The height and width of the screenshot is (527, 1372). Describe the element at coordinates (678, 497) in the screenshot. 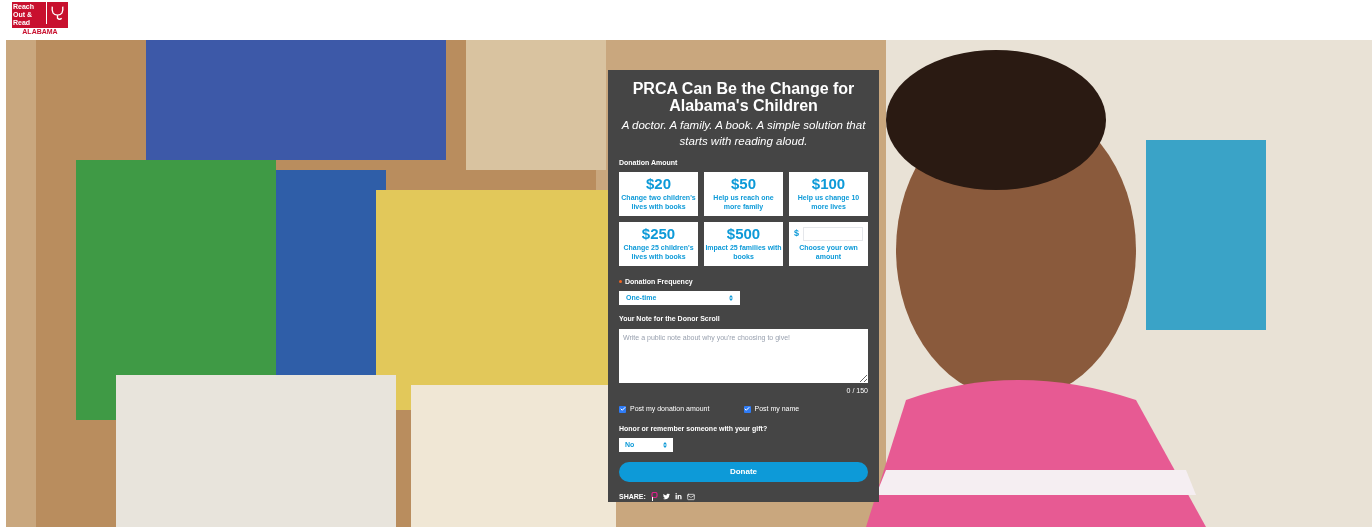

I see `linkedin-icon` at that location.